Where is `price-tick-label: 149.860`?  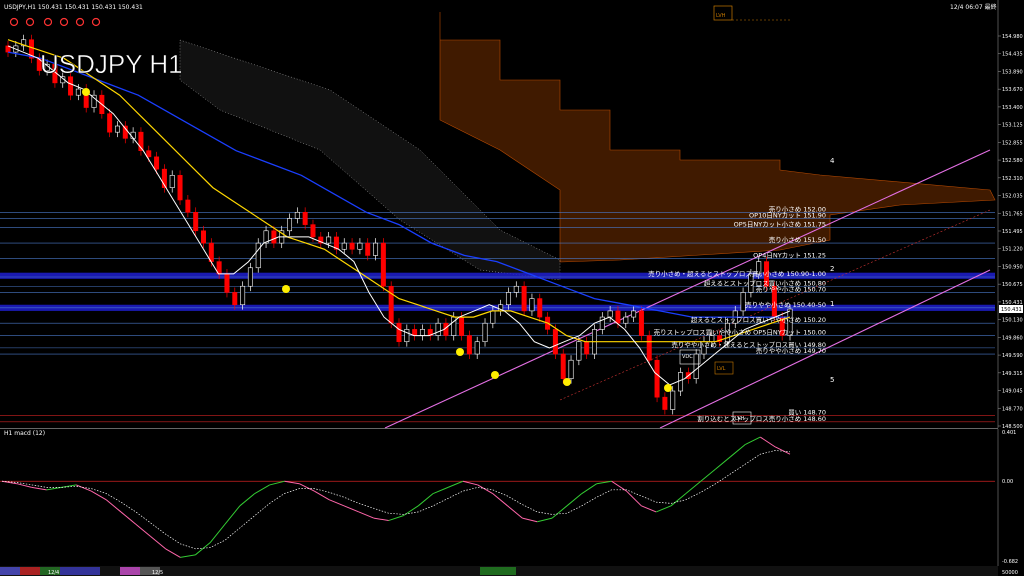
price-tick-label: 149.860 is located at coordinates (1012, 338).